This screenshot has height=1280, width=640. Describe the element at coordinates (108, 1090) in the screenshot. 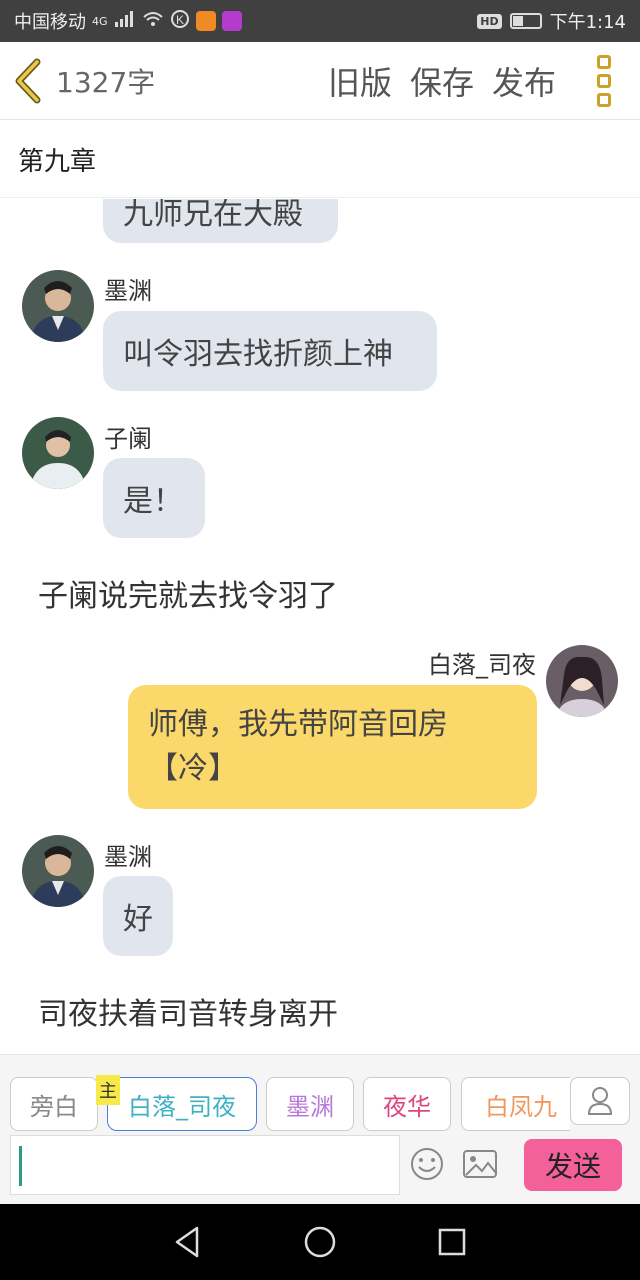

I see `main-role-badge: 主` at that location.